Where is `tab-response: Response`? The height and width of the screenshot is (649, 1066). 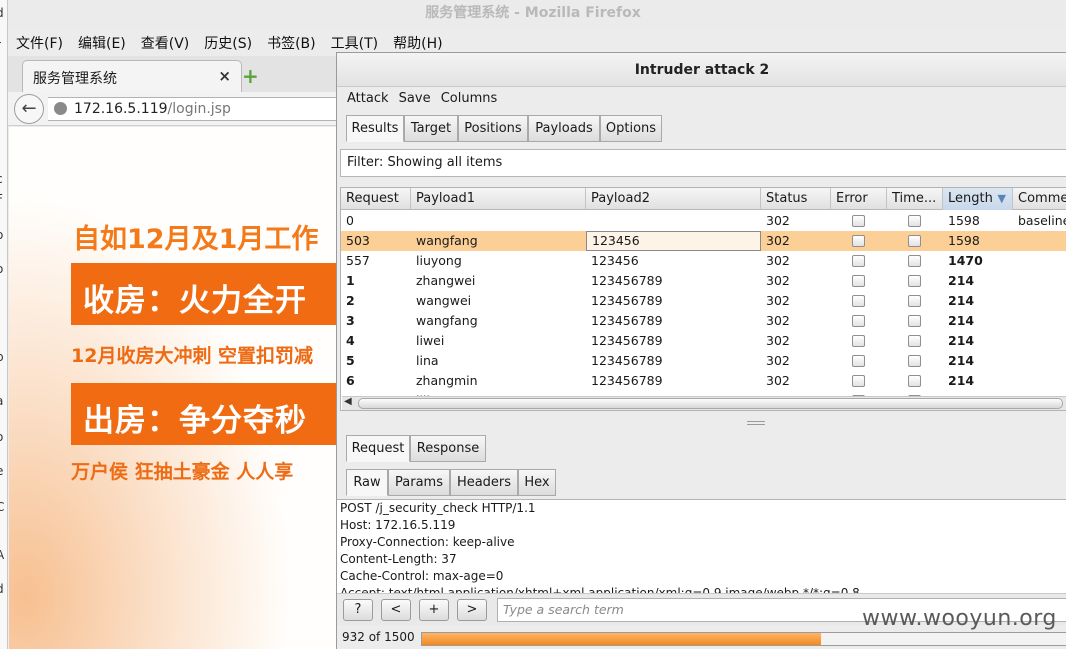
tab-response: Response is located at coordinates (448, 448).